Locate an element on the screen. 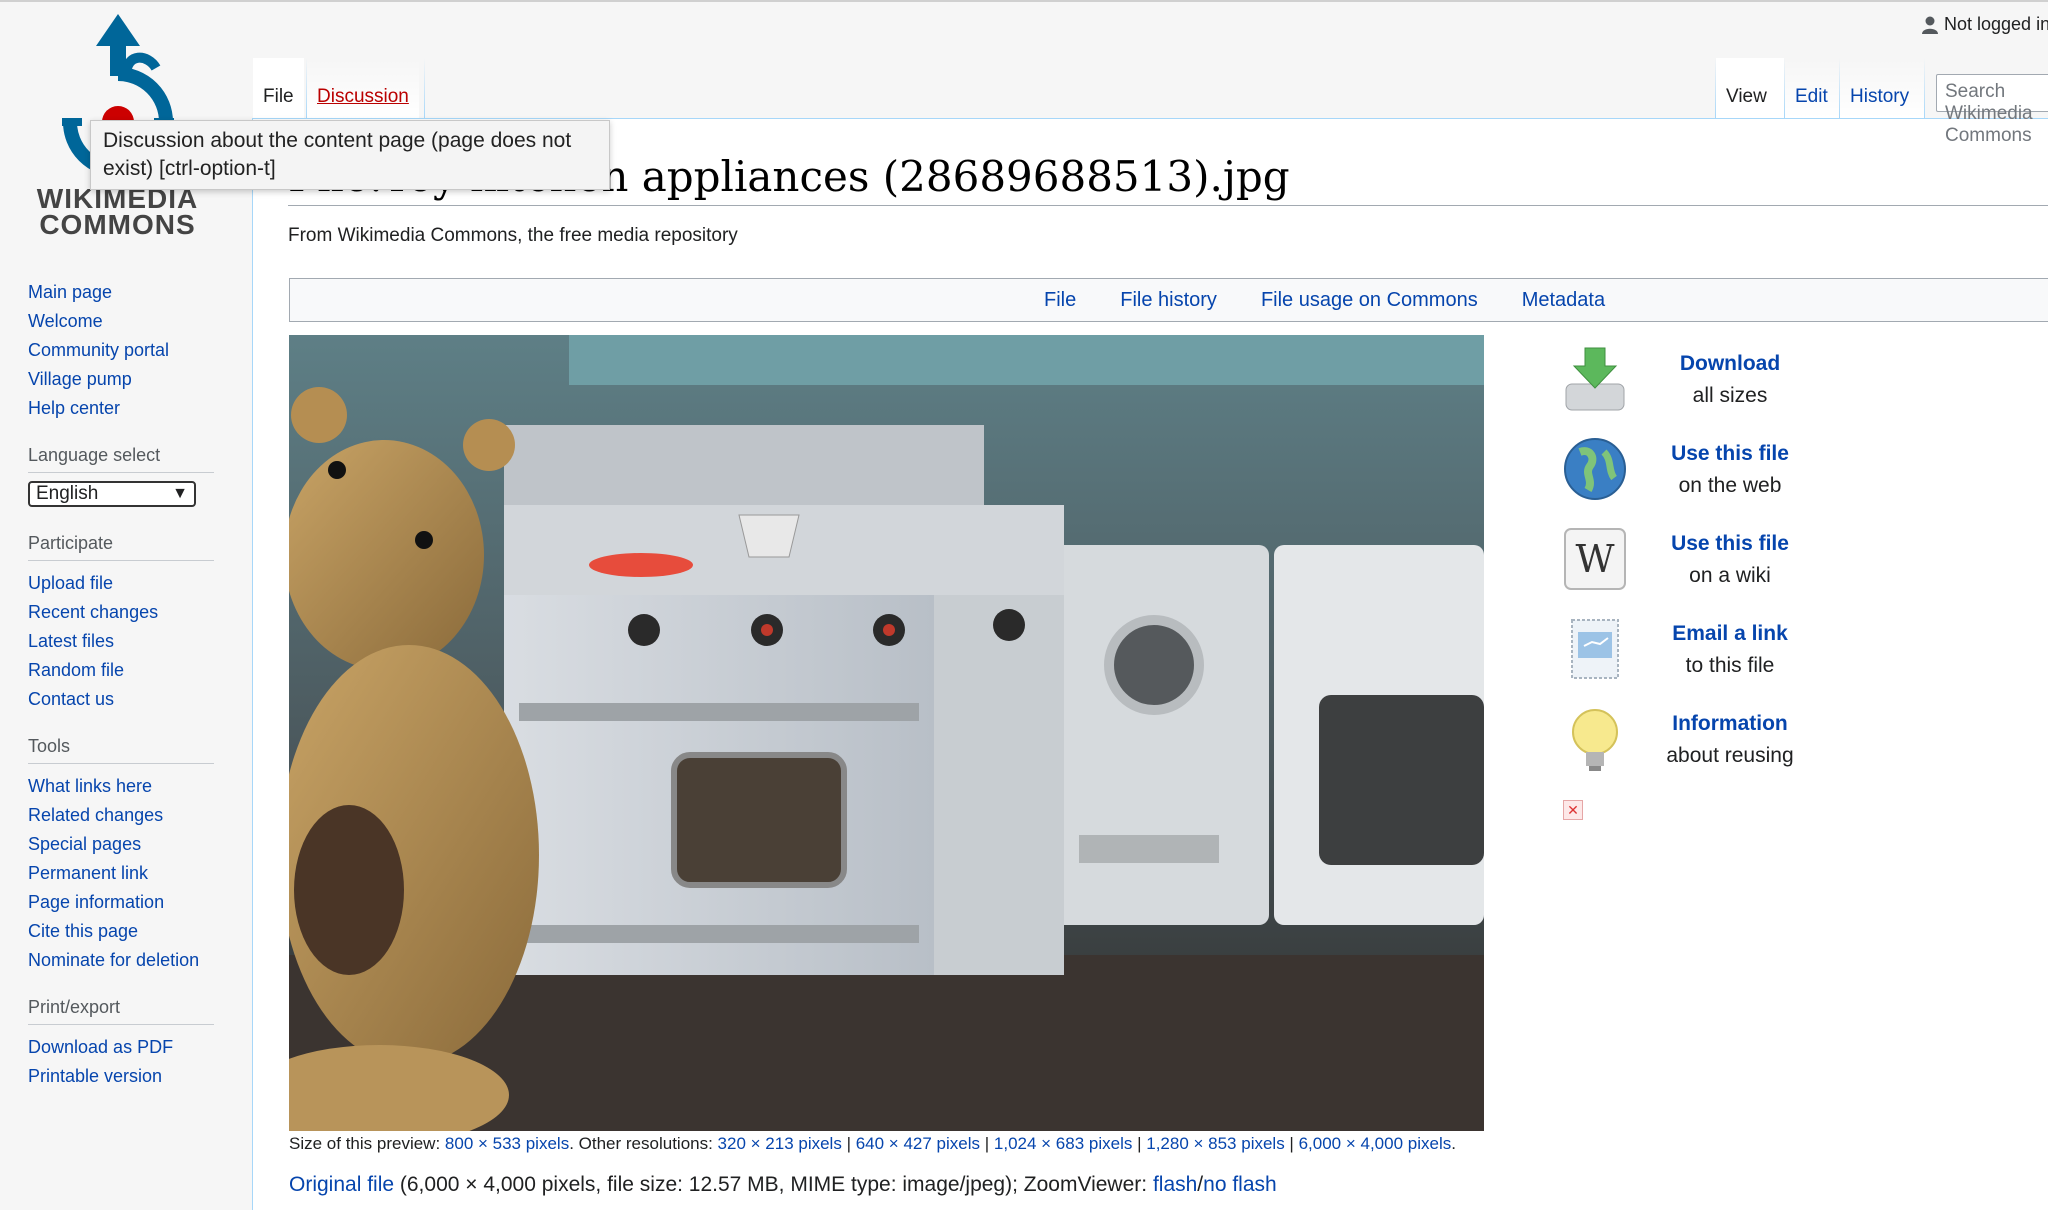 The height and width of the screenshot is (1210, 2048). top-border is located at coordinates (1024, 1).